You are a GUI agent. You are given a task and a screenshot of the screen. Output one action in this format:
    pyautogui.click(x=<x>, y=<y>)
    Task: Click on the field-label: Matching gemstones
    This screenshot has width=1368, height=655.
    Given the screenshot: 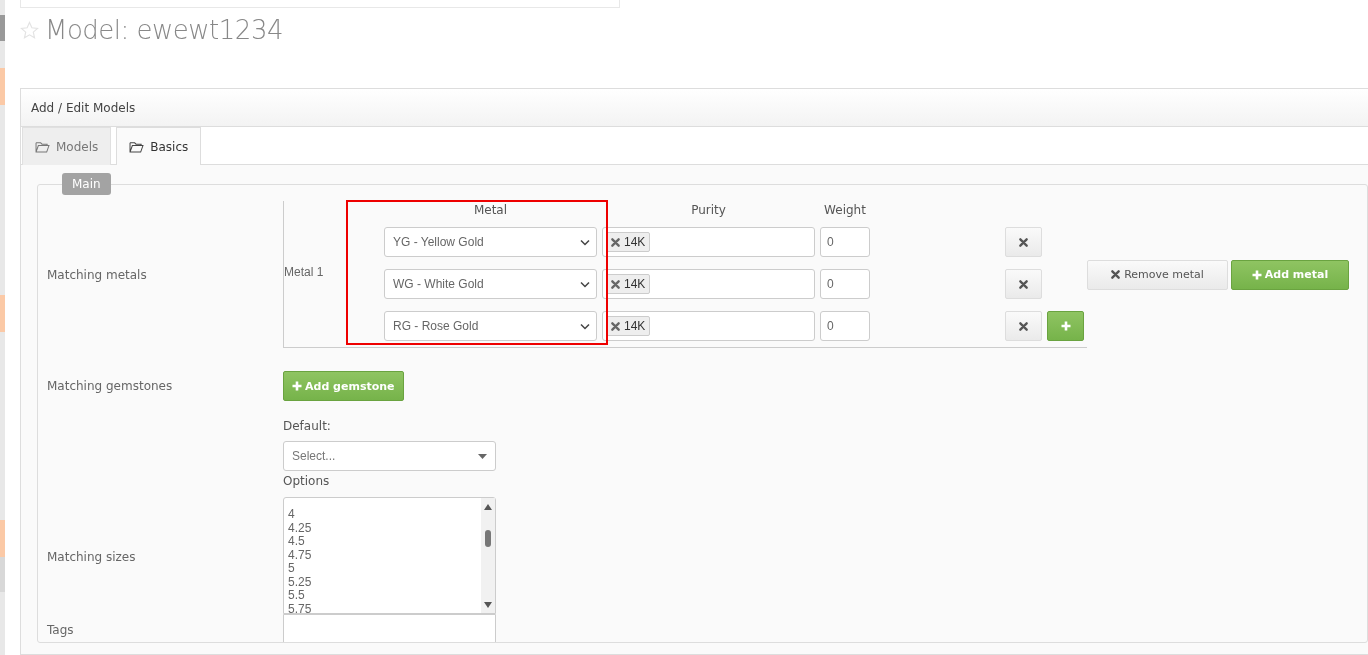 What is the action you would take?
    pyautogui.click(x=110, y=386)
    